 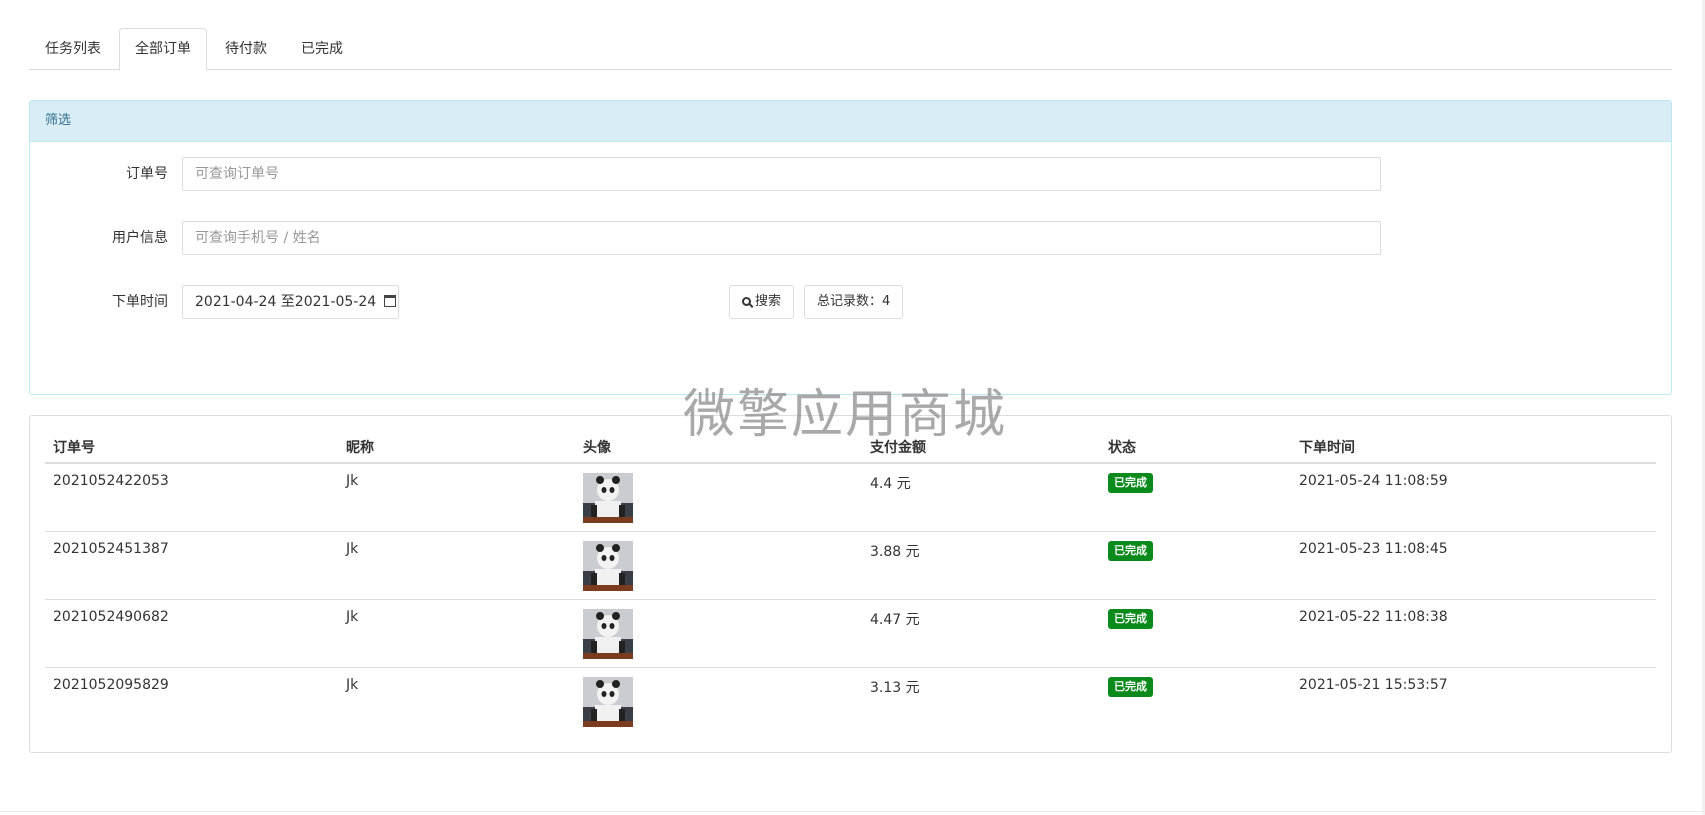 What do you see at coordinates (981, 633) in the screenshot?
I see `cell-amount: 4.47 元` at bounding box center [981, 633].